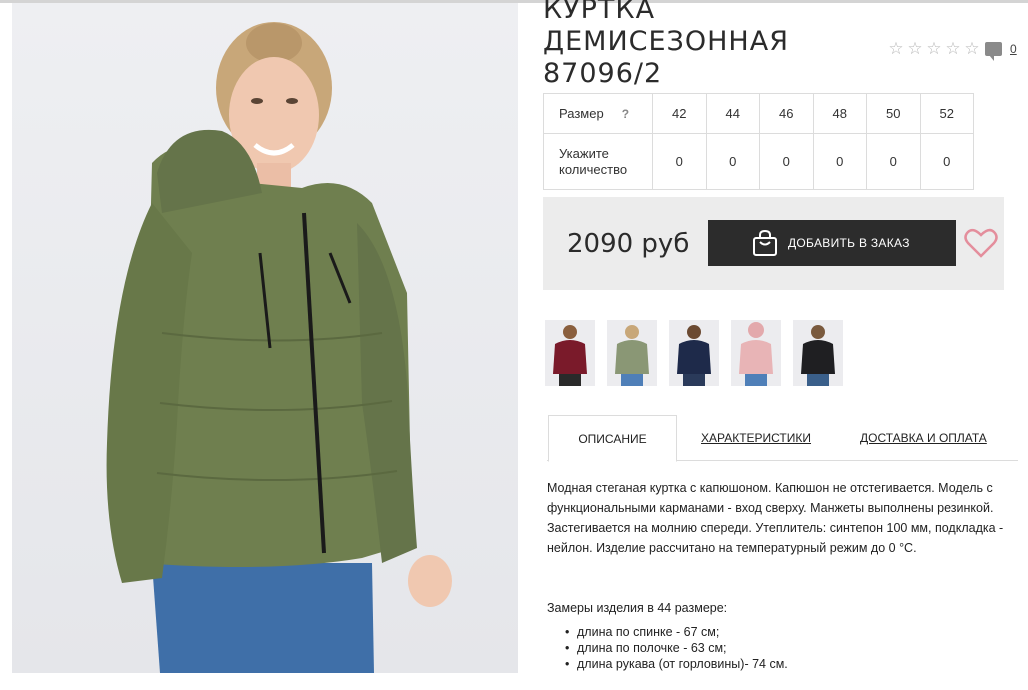 The height and width of the screenshot is (690, 1028). Describe the element at coordinates (676, 632) in the screenshot. I see `list-item: длина по спинке - 67 см;` at that location.